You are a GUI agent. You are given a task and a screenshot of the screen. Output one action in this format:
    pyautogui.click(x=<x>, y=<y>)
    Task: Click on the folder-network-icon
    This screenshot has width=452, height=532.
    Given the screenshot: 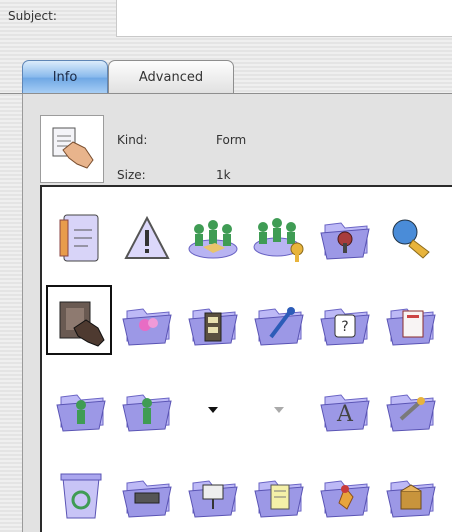 What is the action you would take?
    pyautogui.click(x=213, y=496)
    